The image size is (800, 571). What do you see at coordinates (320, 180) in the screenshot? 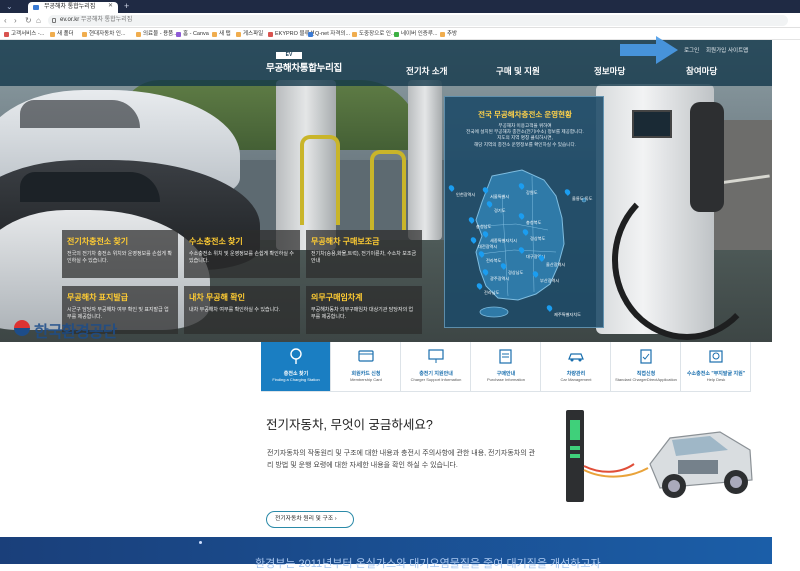
I see `bollard` at bounding box center [320, 180].